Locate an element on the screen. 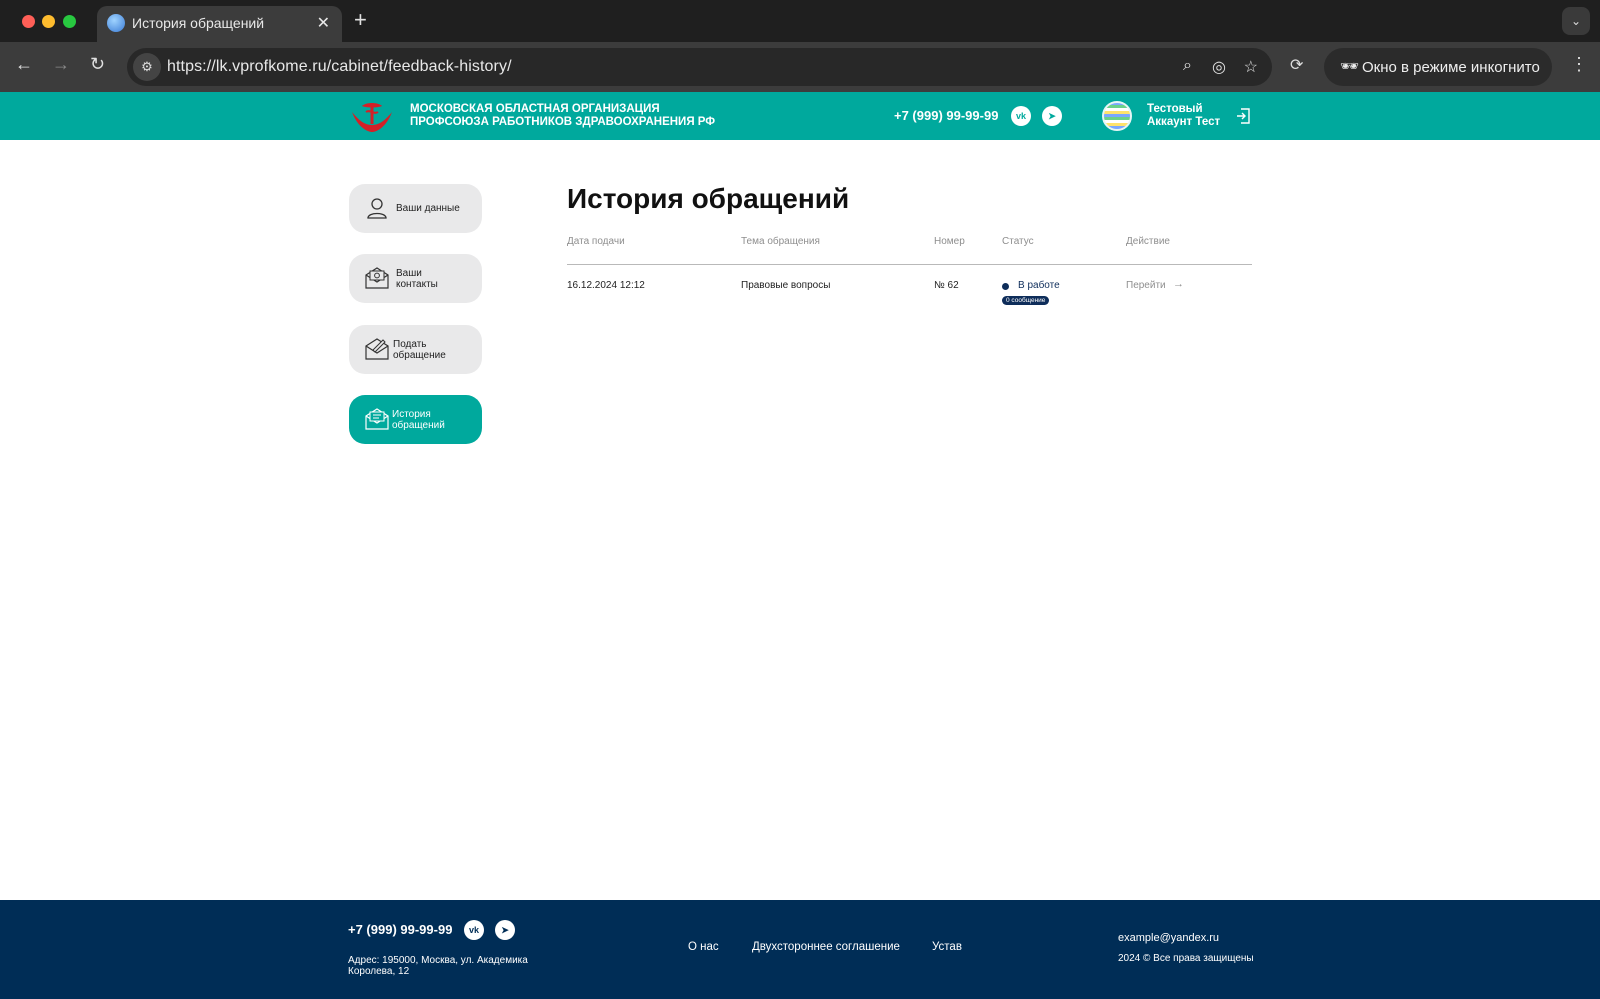 The width and height of the screenshot is (1600, 999). sidebar-item-your-contacts: Ваши контакты is located at coordinates (415, 278).